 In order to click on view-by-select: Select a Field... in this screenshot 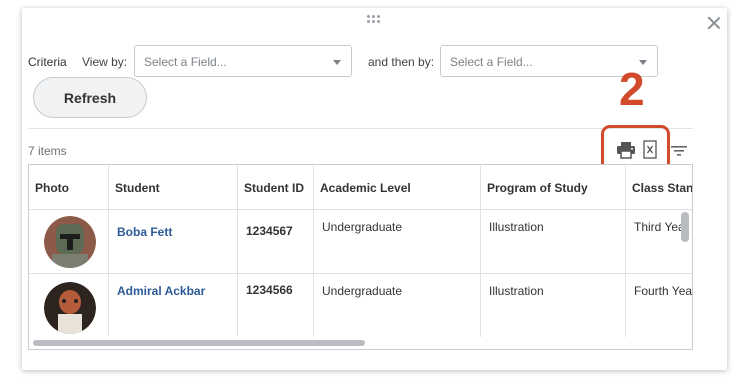, I will do `click(243, 61)`.